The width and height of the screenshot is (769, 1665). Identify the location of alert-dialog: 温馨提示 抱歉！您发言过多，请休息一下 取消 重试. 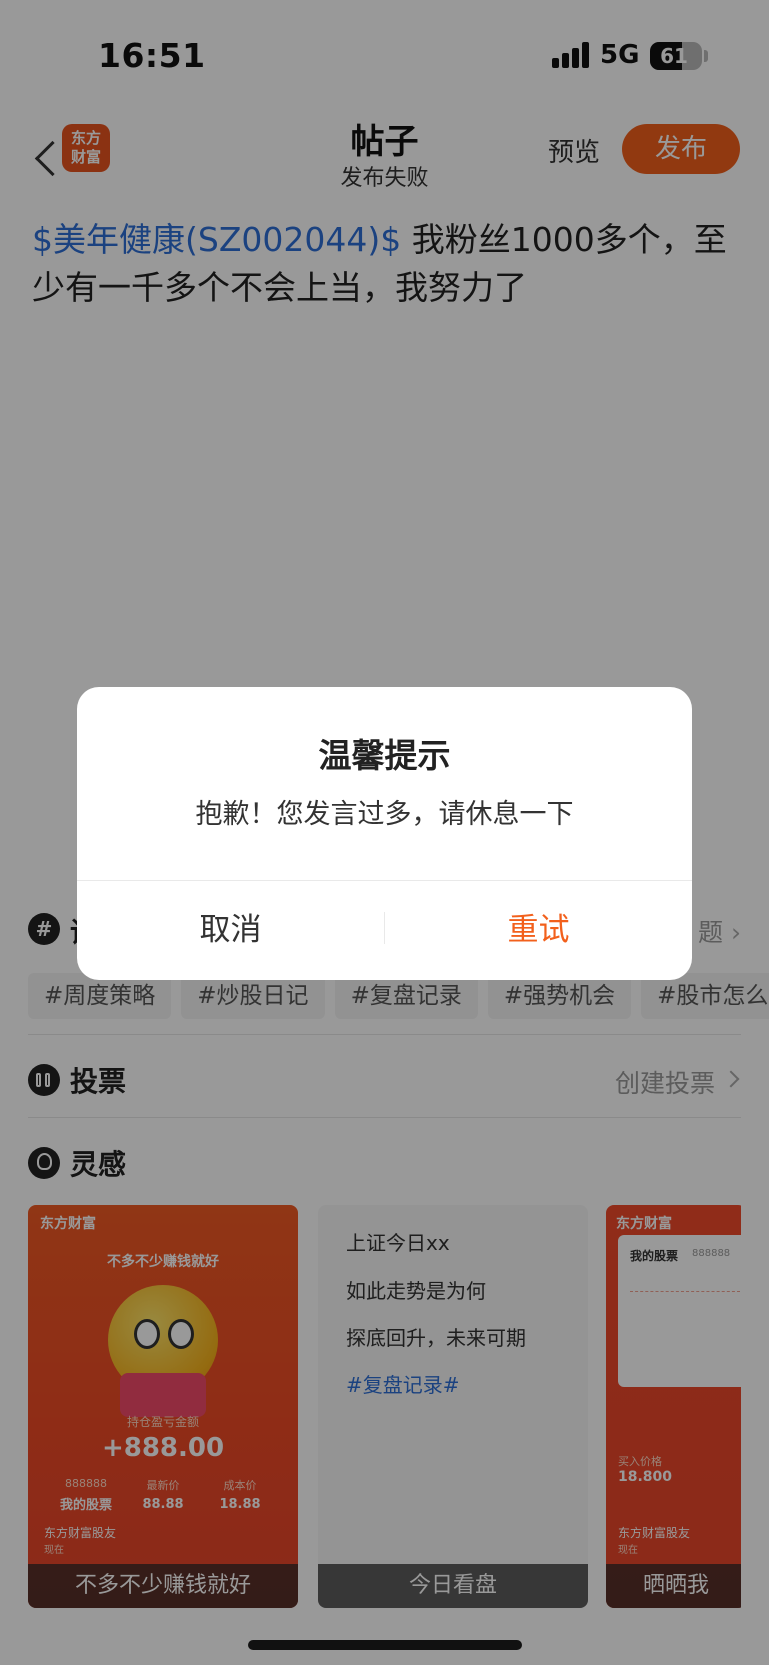
(384, 833).